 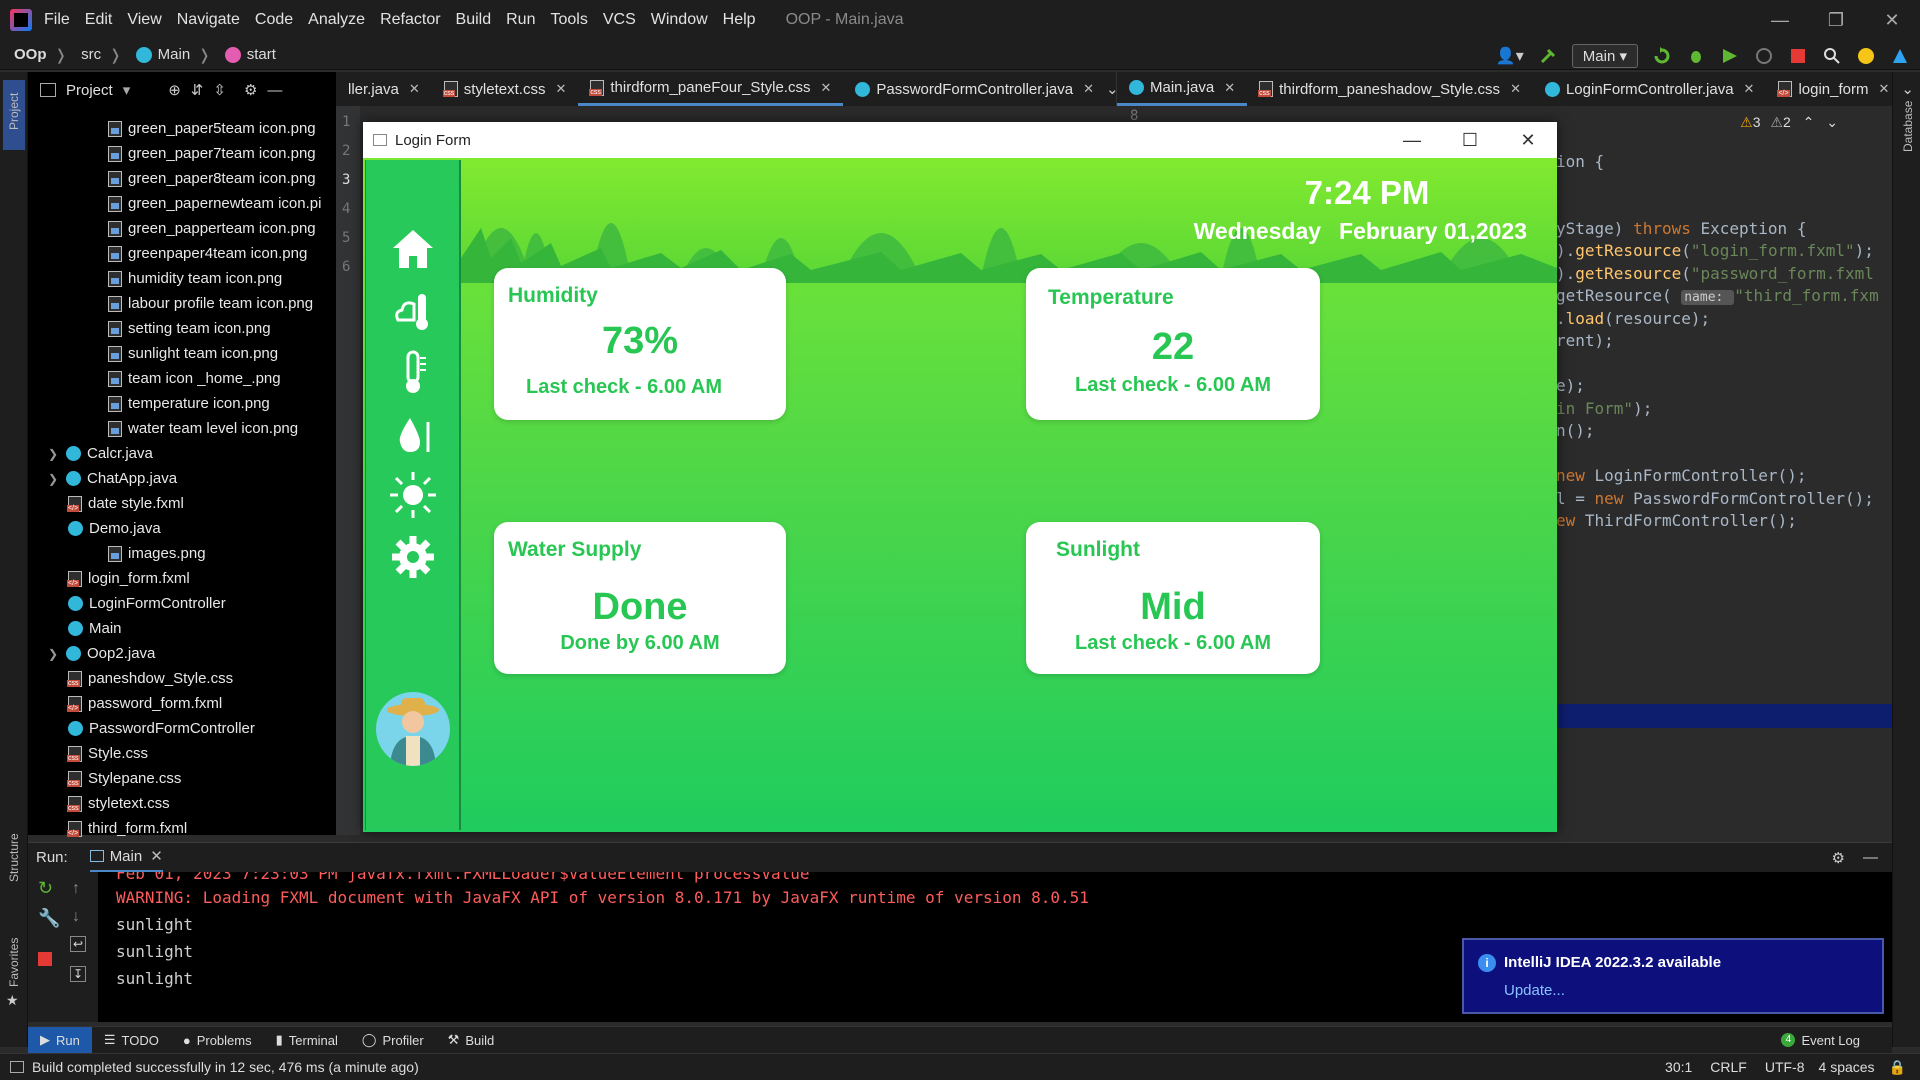 What do you see at coordinates (1820, 1040) in the screenshot?
I see `event-log-button: 4 Event Log` at bounding box center [1820, 1040].